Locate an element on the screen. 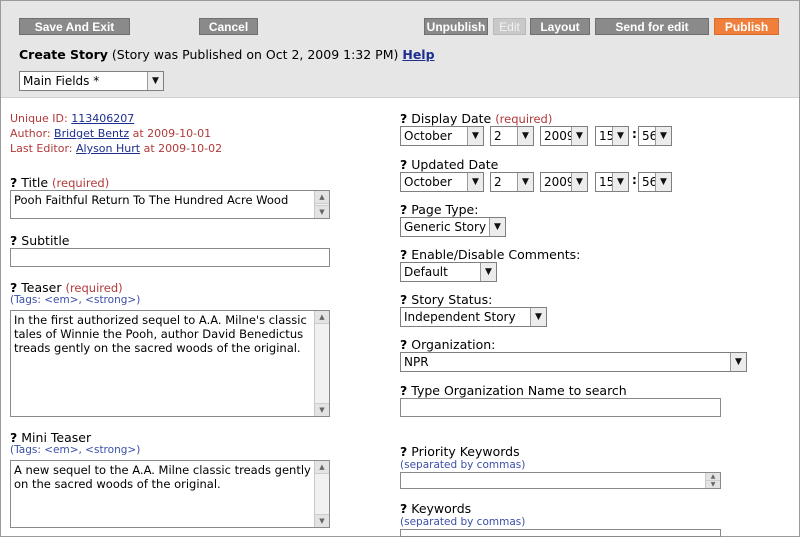 The image size is (800, 537). display-date-year-select: 2009 ▼ is located at coordinates (564, 136).